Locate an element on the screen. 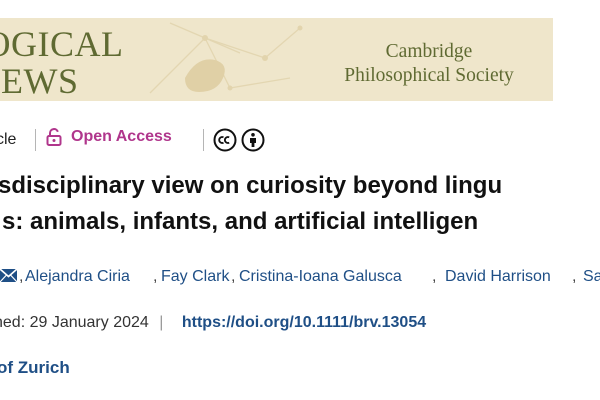 The height and width of the screenshot is (400, 600). article-type-label: cle is located at coordinates (8, 139).